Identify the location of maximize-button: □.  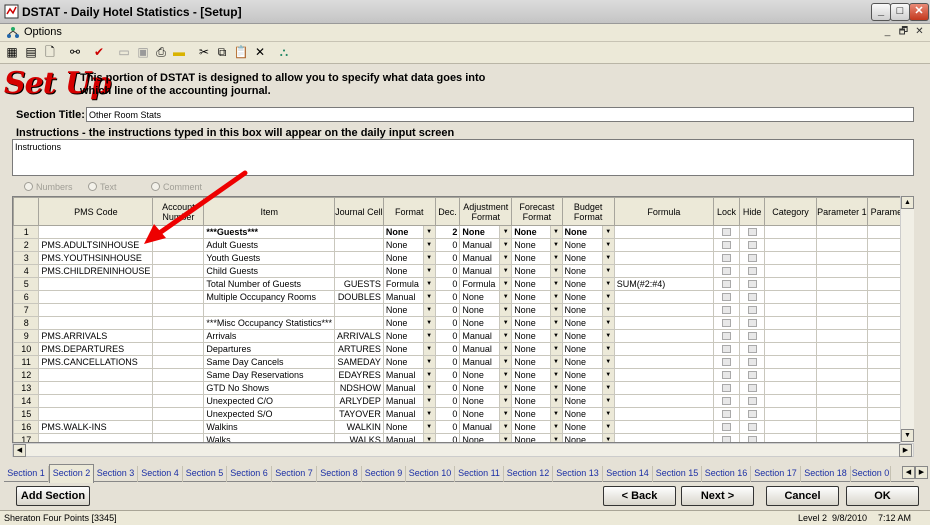
(900, 12).